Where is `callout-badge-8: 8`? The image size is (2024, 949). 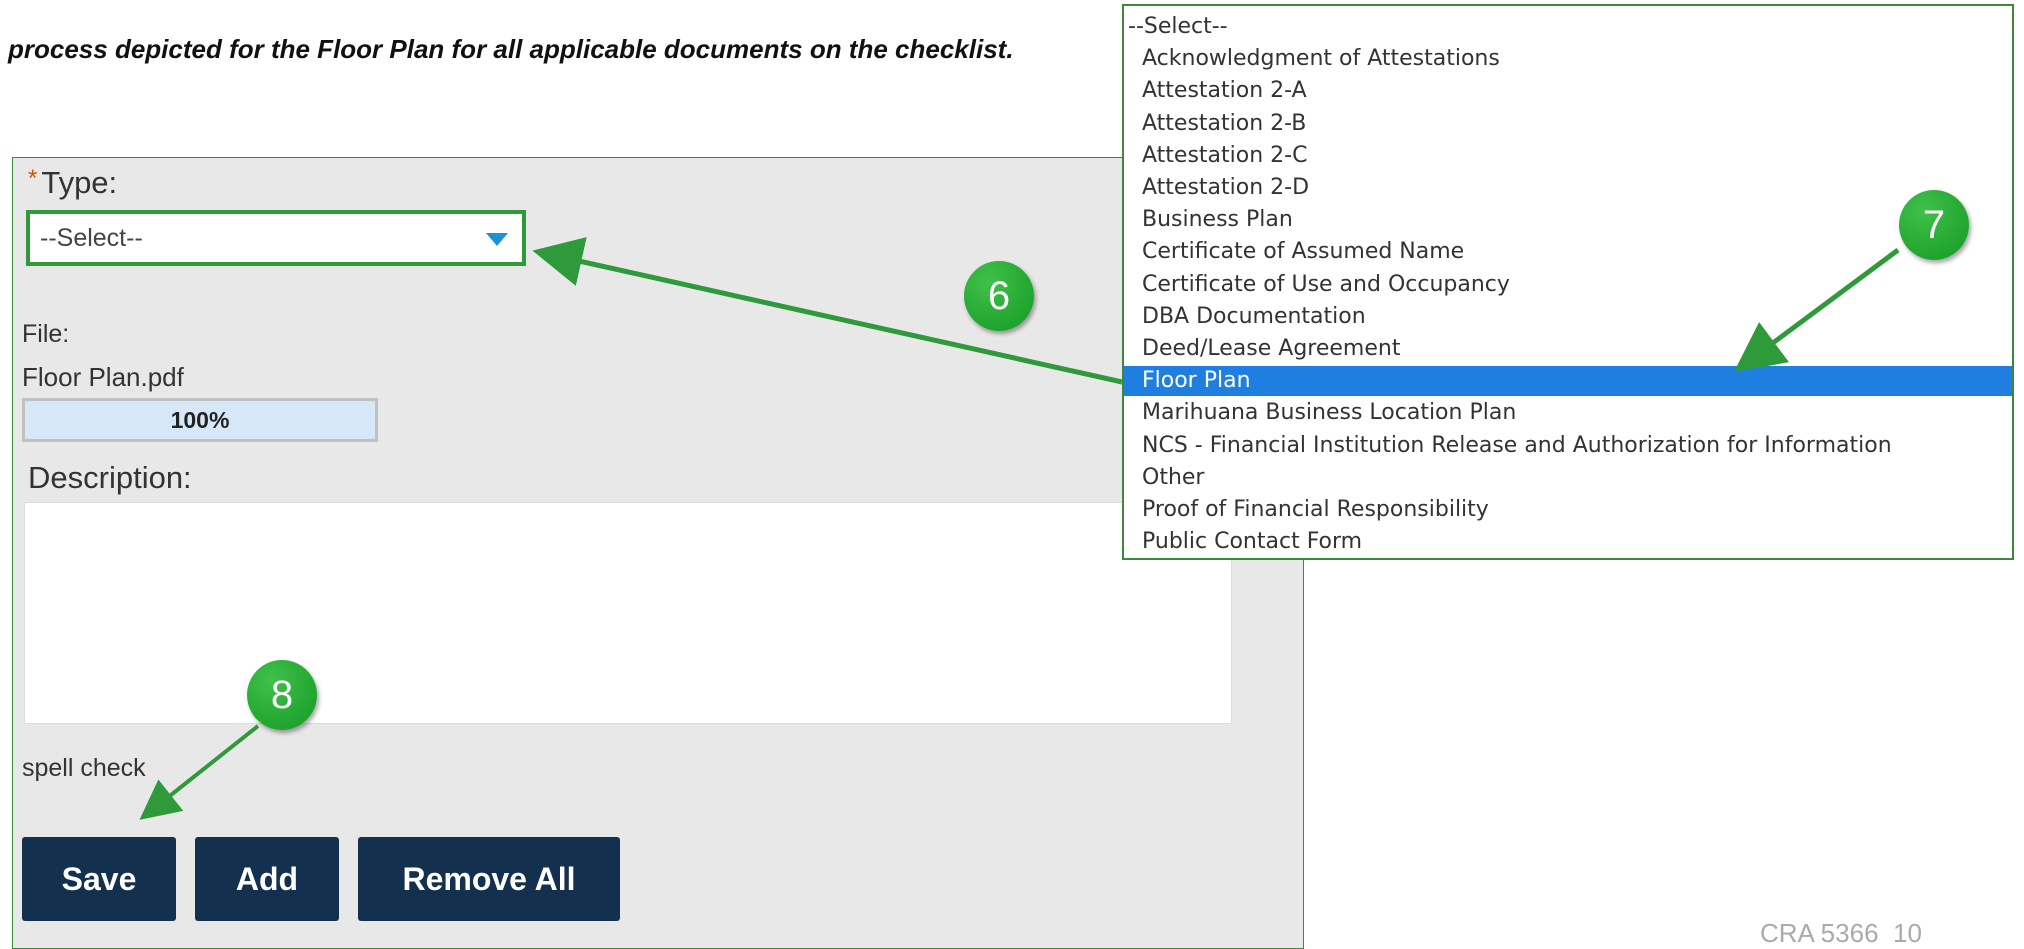
callout-badge-8: 8 is located at coordinates (282, 695).